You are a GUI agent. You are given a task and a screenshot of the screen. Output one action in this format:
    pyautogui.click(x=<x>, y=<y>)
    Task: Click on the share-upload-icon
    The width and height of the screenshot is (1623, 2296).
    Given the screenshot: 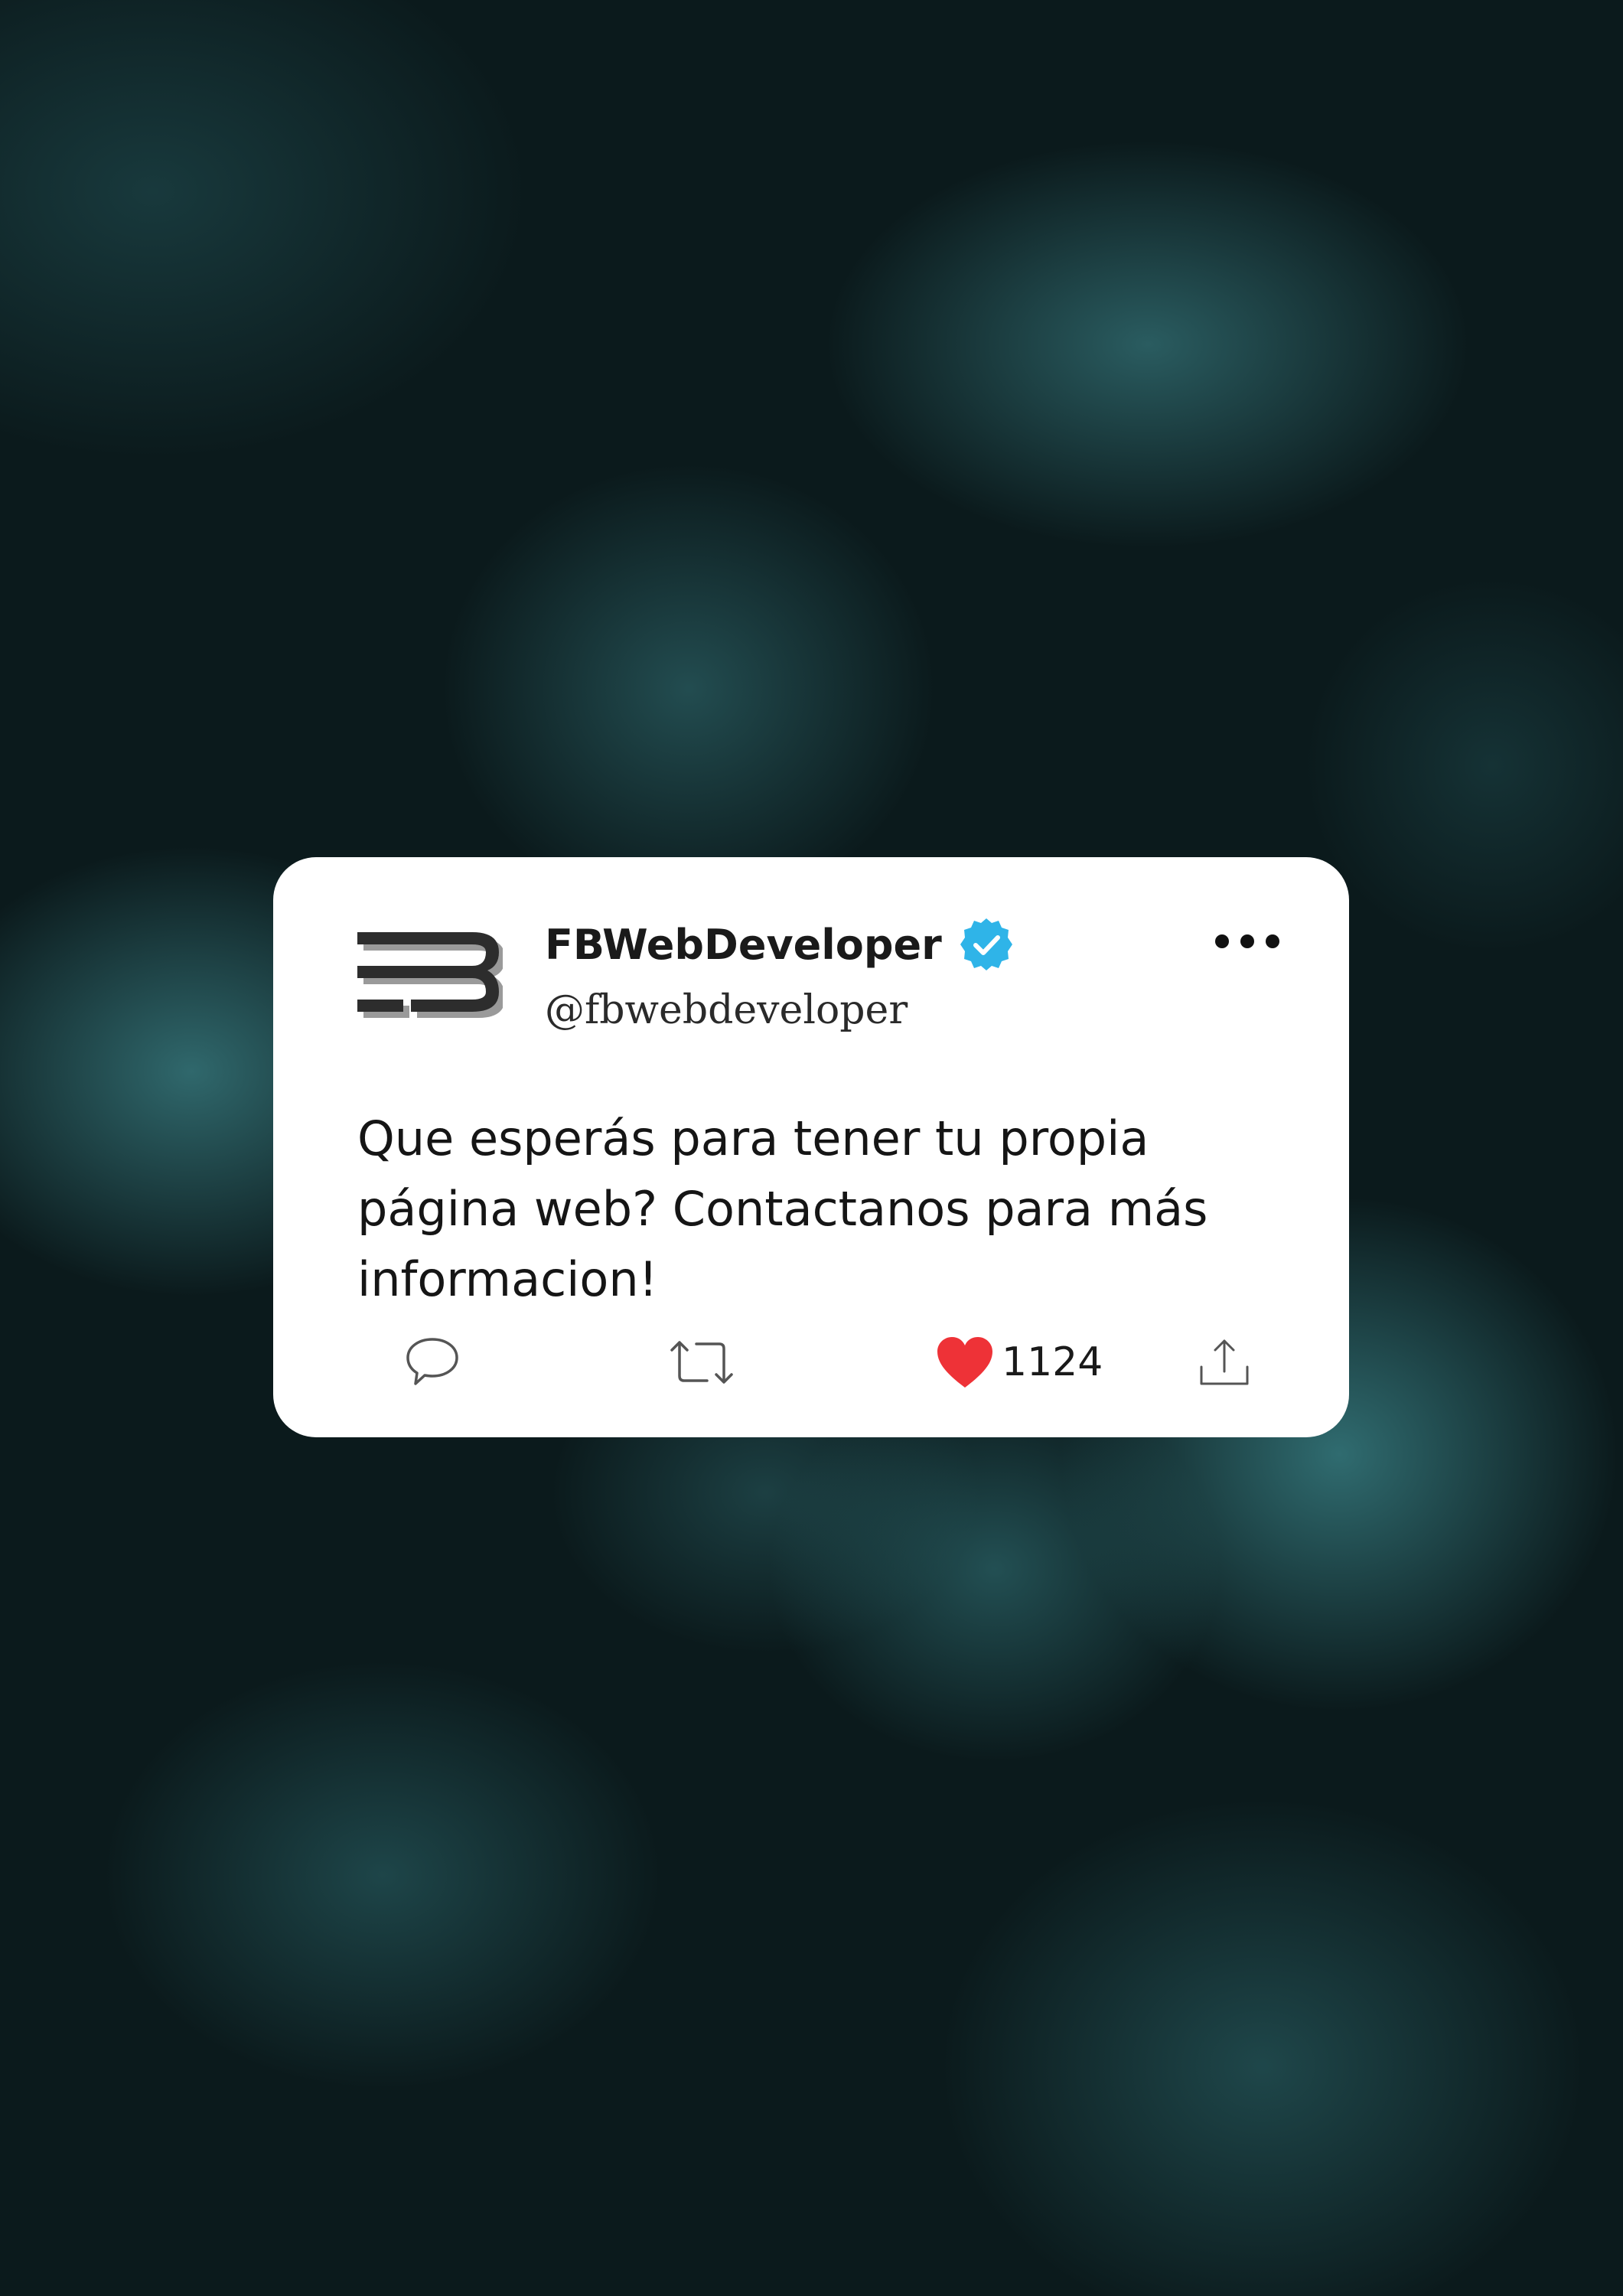 What is the action you would take?
    pyautogui.click(x=1224, y=1362)
    